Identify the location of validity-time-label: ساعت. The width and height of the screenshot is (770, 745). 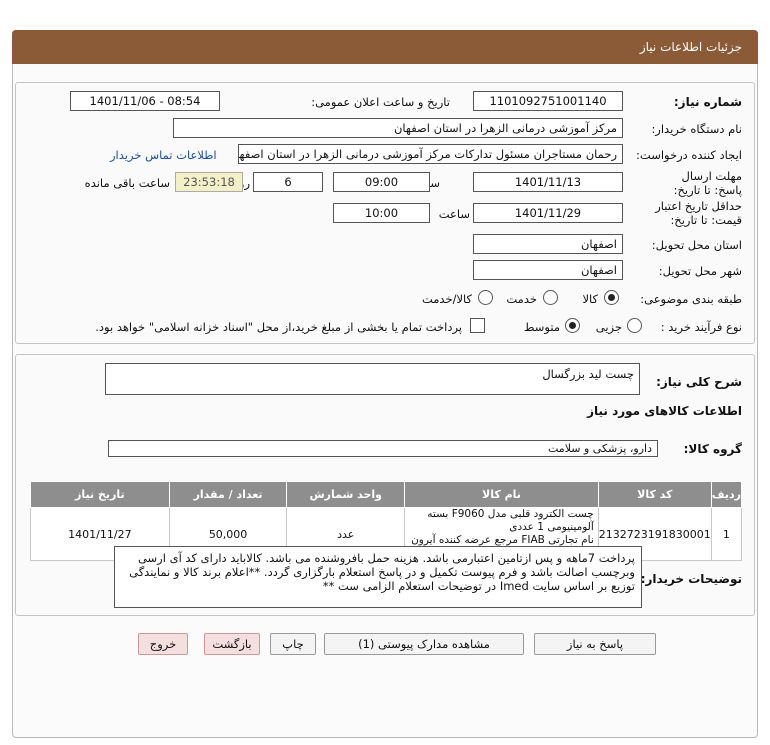
(454, 214).